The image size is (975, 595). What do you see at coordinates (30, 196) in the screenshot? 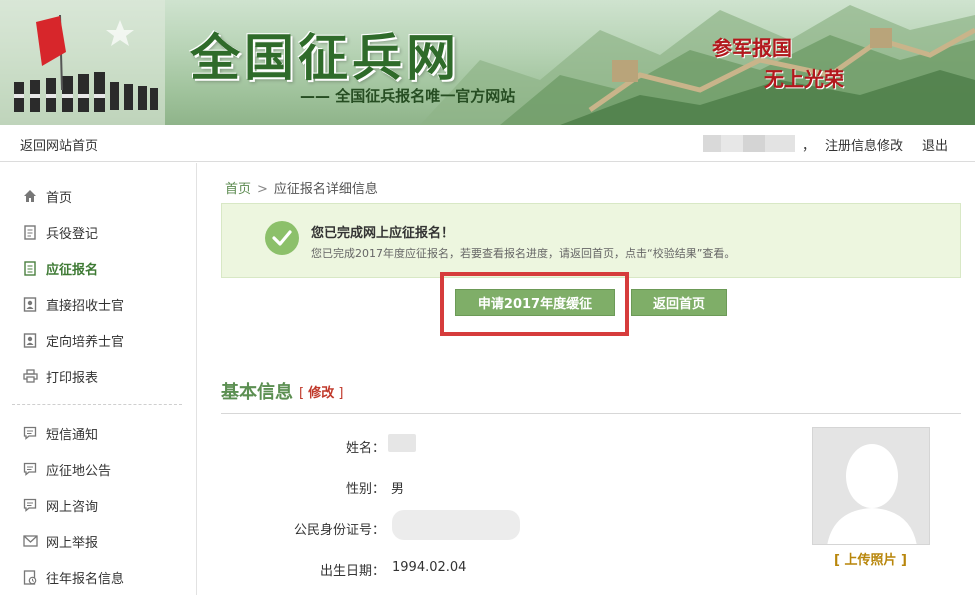
I see `home-icon` at bounding box center [30, 196].